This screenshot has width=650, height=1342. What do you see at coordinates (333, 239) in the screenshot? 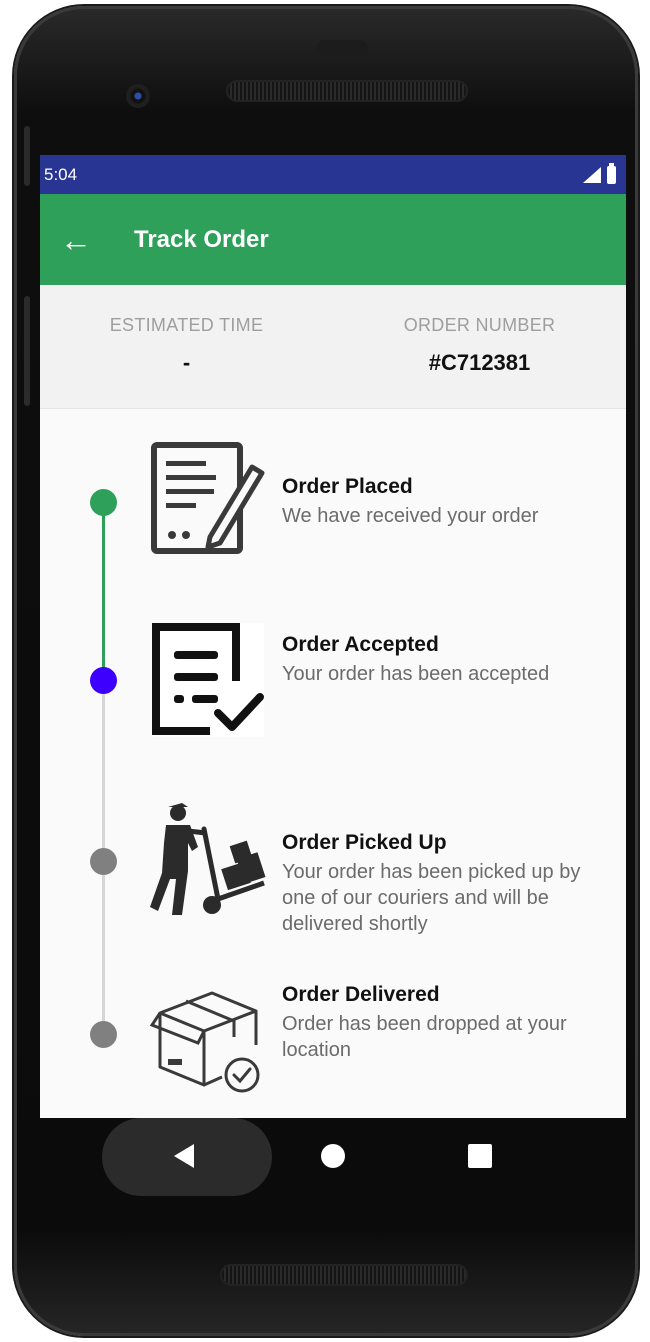
I see `app-bar: ← Track Order` at bounding box center [333, 239].